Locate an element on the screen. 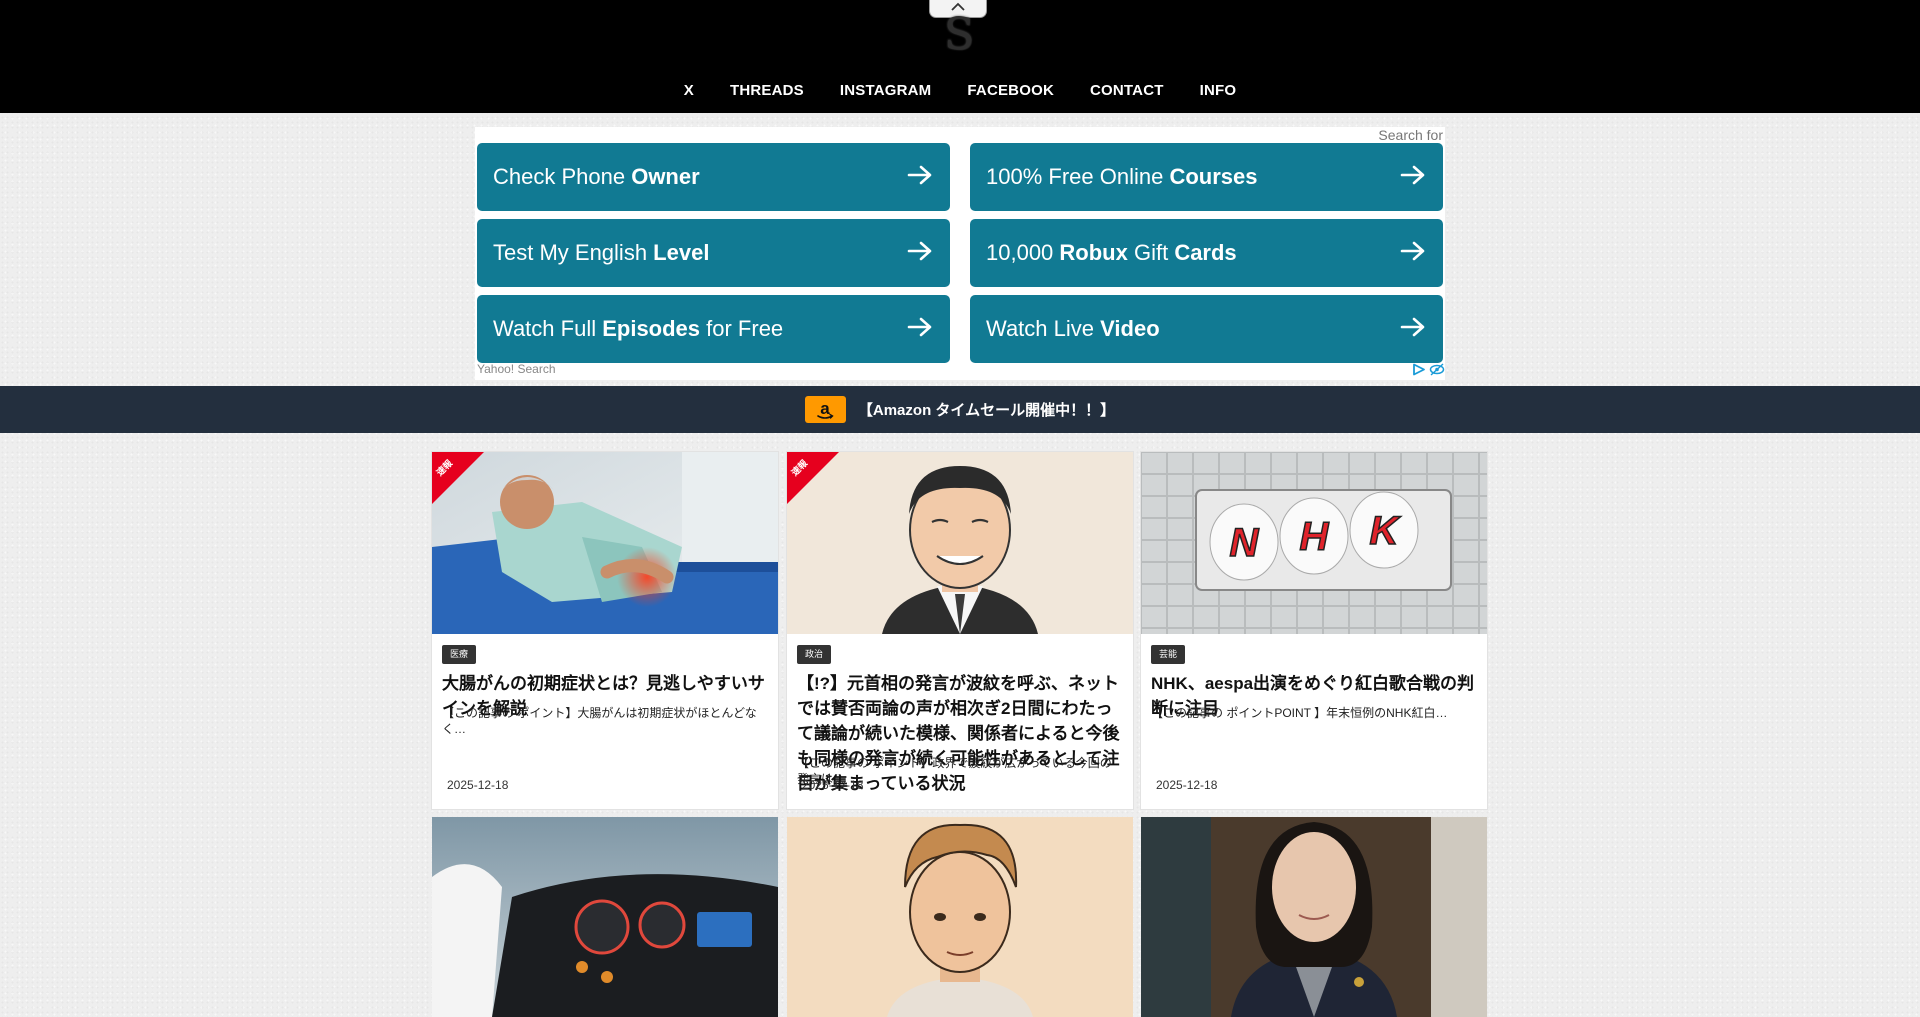 This screenshot has width=1920, height=1017. category-badge: 芸能 is located at coordinates (1168, 654).